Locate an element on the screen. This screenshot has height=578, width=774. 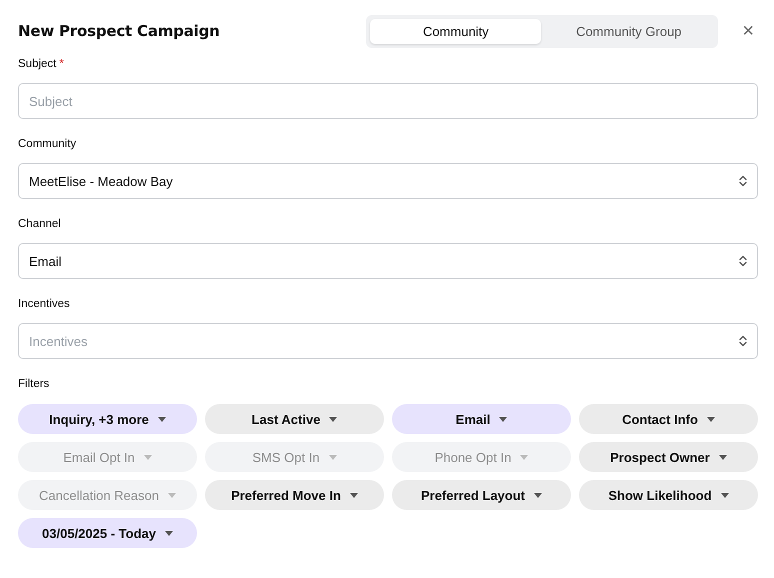
filter-chip: Email is located at coordinates (481, 419).